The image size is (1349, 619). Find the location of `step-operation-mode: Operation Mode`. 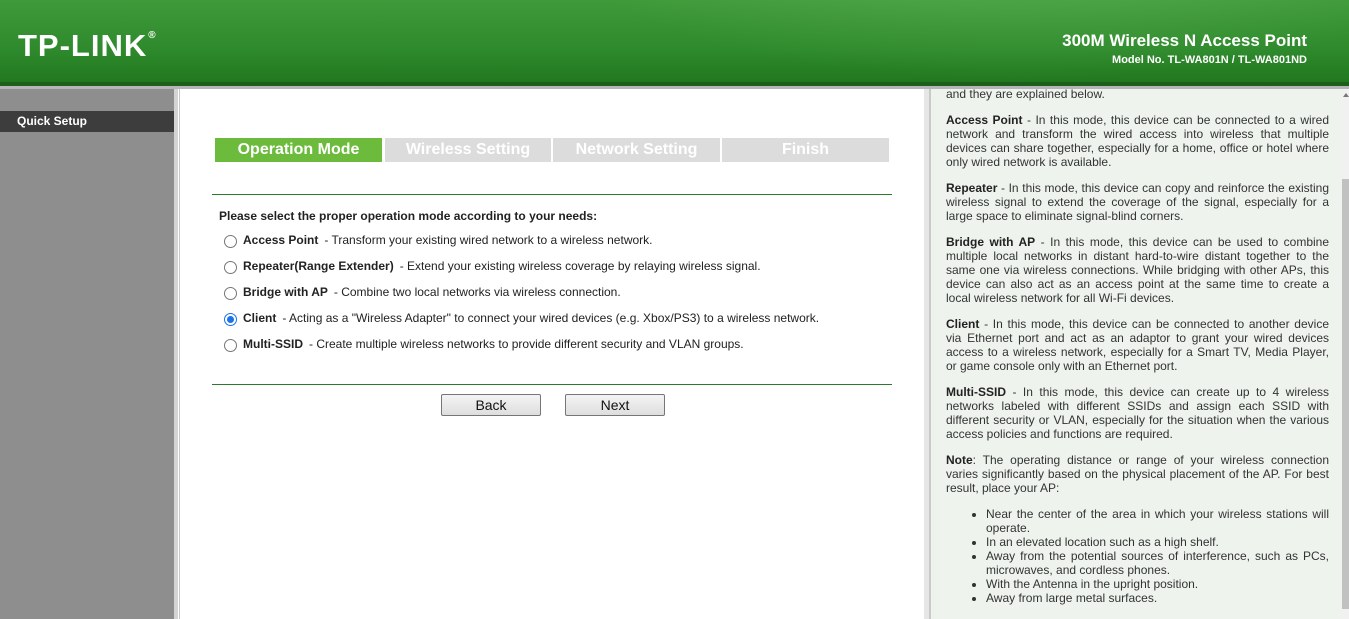

step-operation-mode: Operation Mode is located at coordinates (298, 150).